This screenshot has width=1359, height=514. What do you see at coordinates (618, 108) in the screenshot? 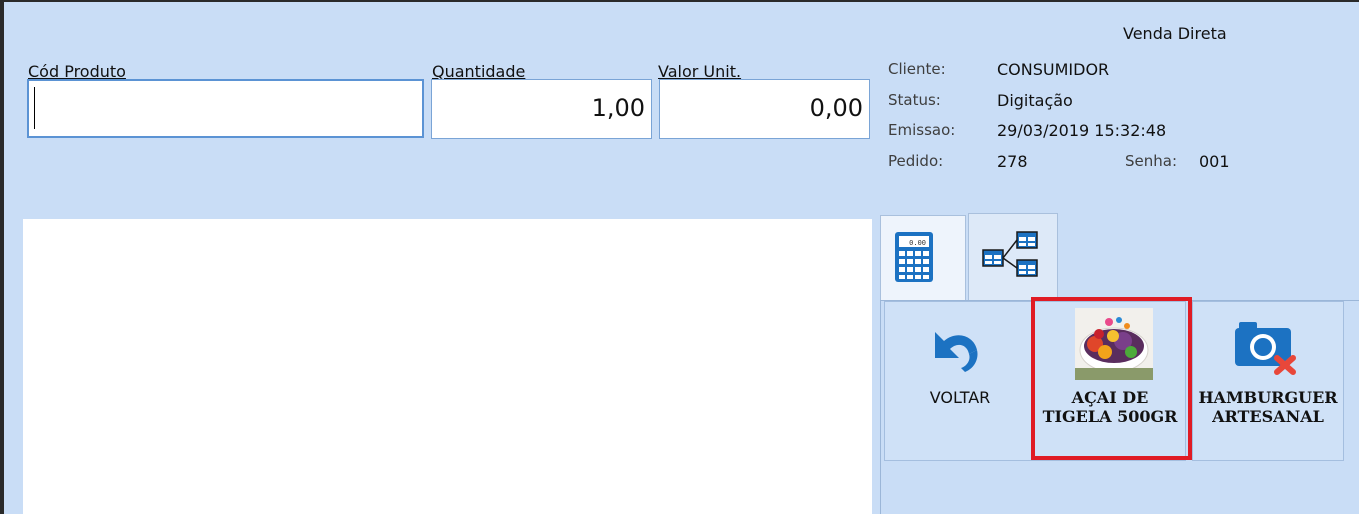
I see `quantidade-value: 1,00` at bounding box center [618, 108].